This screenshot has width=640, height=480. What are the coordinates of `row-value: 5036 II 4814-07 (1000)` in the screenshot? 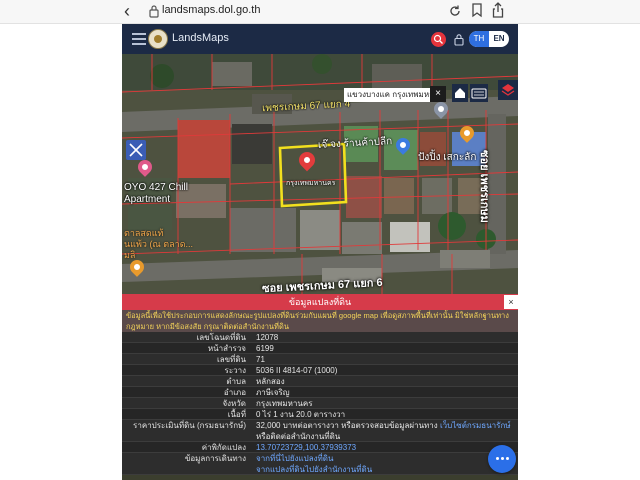 It's located at (297, 370).